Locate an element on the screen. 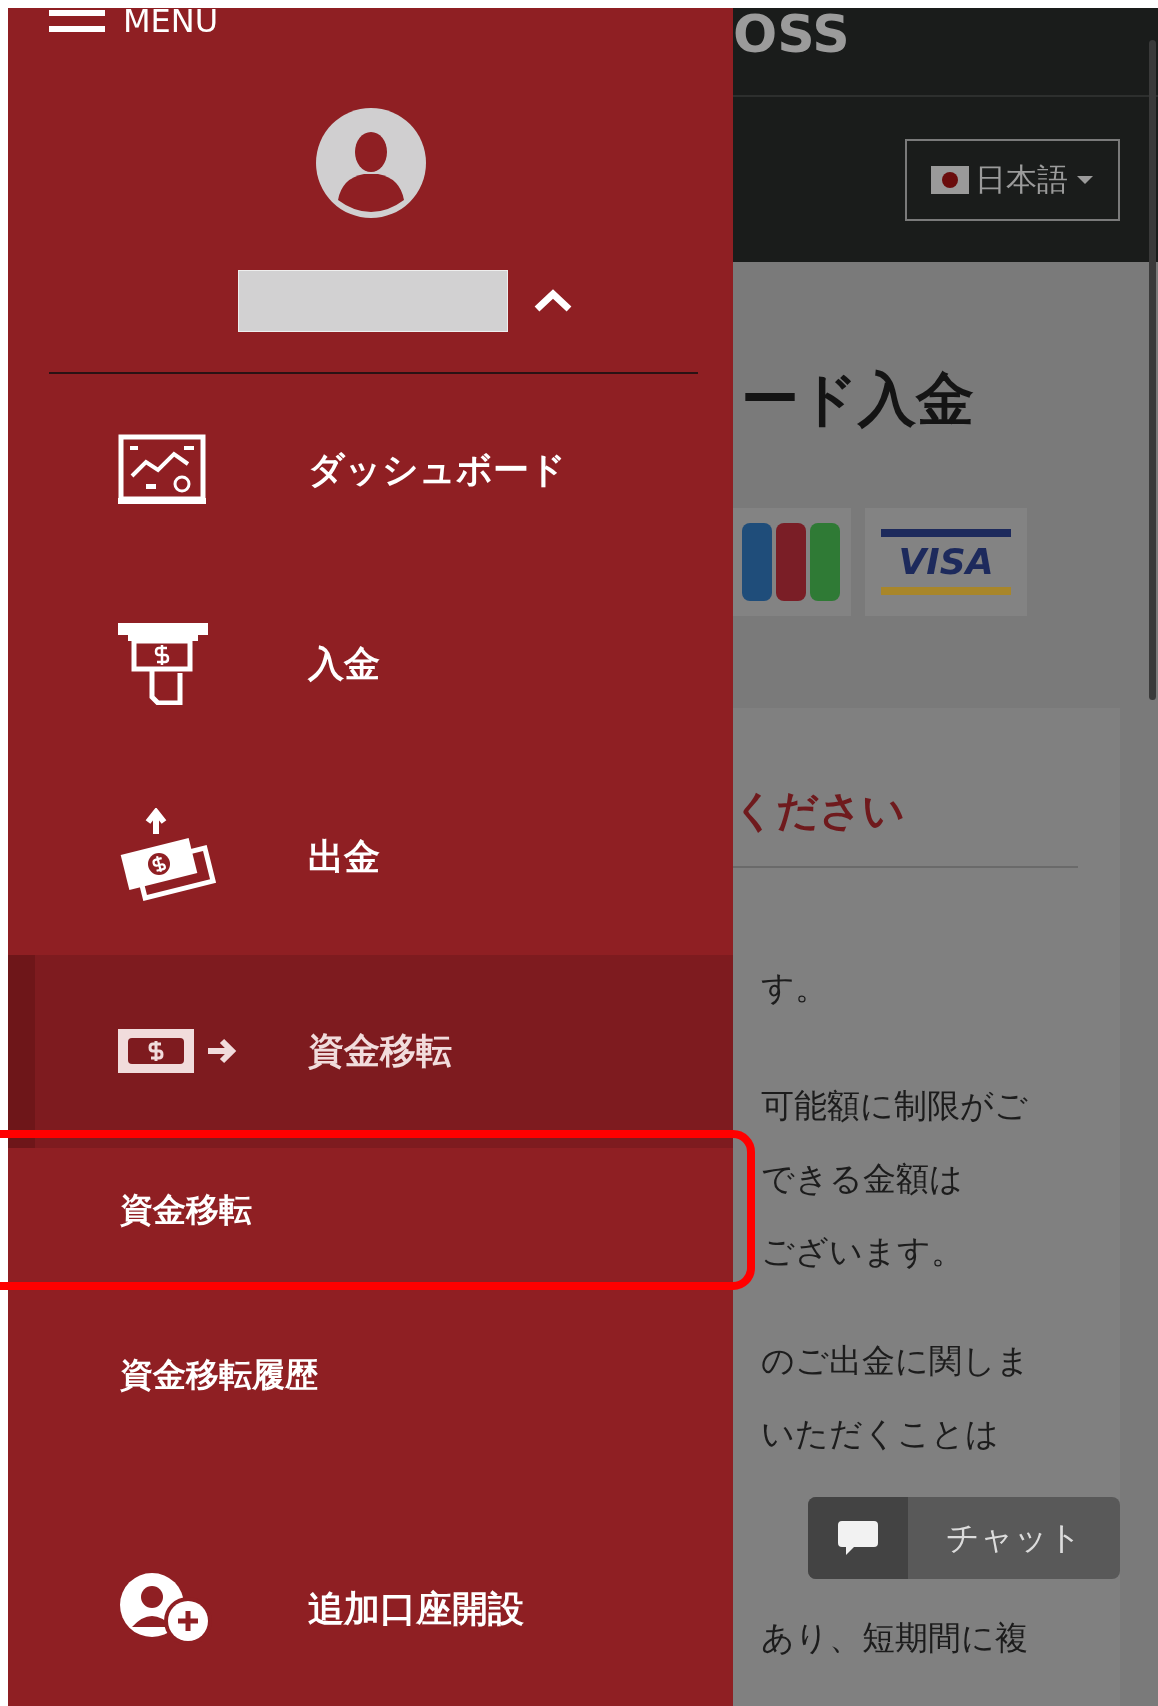  notice-text: あり、短期間に複 is located at coordinates (895, 1638).